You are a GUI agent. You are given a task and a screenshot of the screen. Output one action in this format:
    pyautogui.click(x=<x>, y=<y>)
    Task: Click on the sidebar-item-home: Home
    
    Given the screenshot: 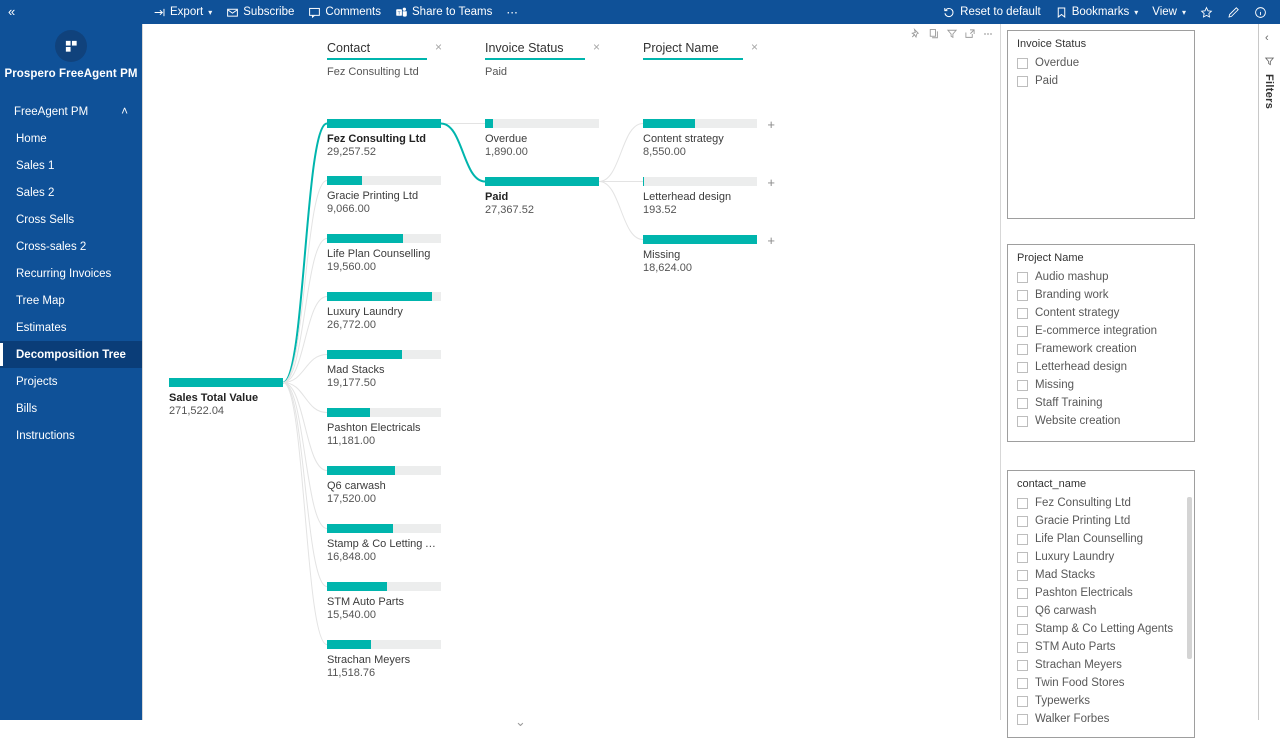 What is the action you would take?
    pyautogui.click(x=71, y=138)
    